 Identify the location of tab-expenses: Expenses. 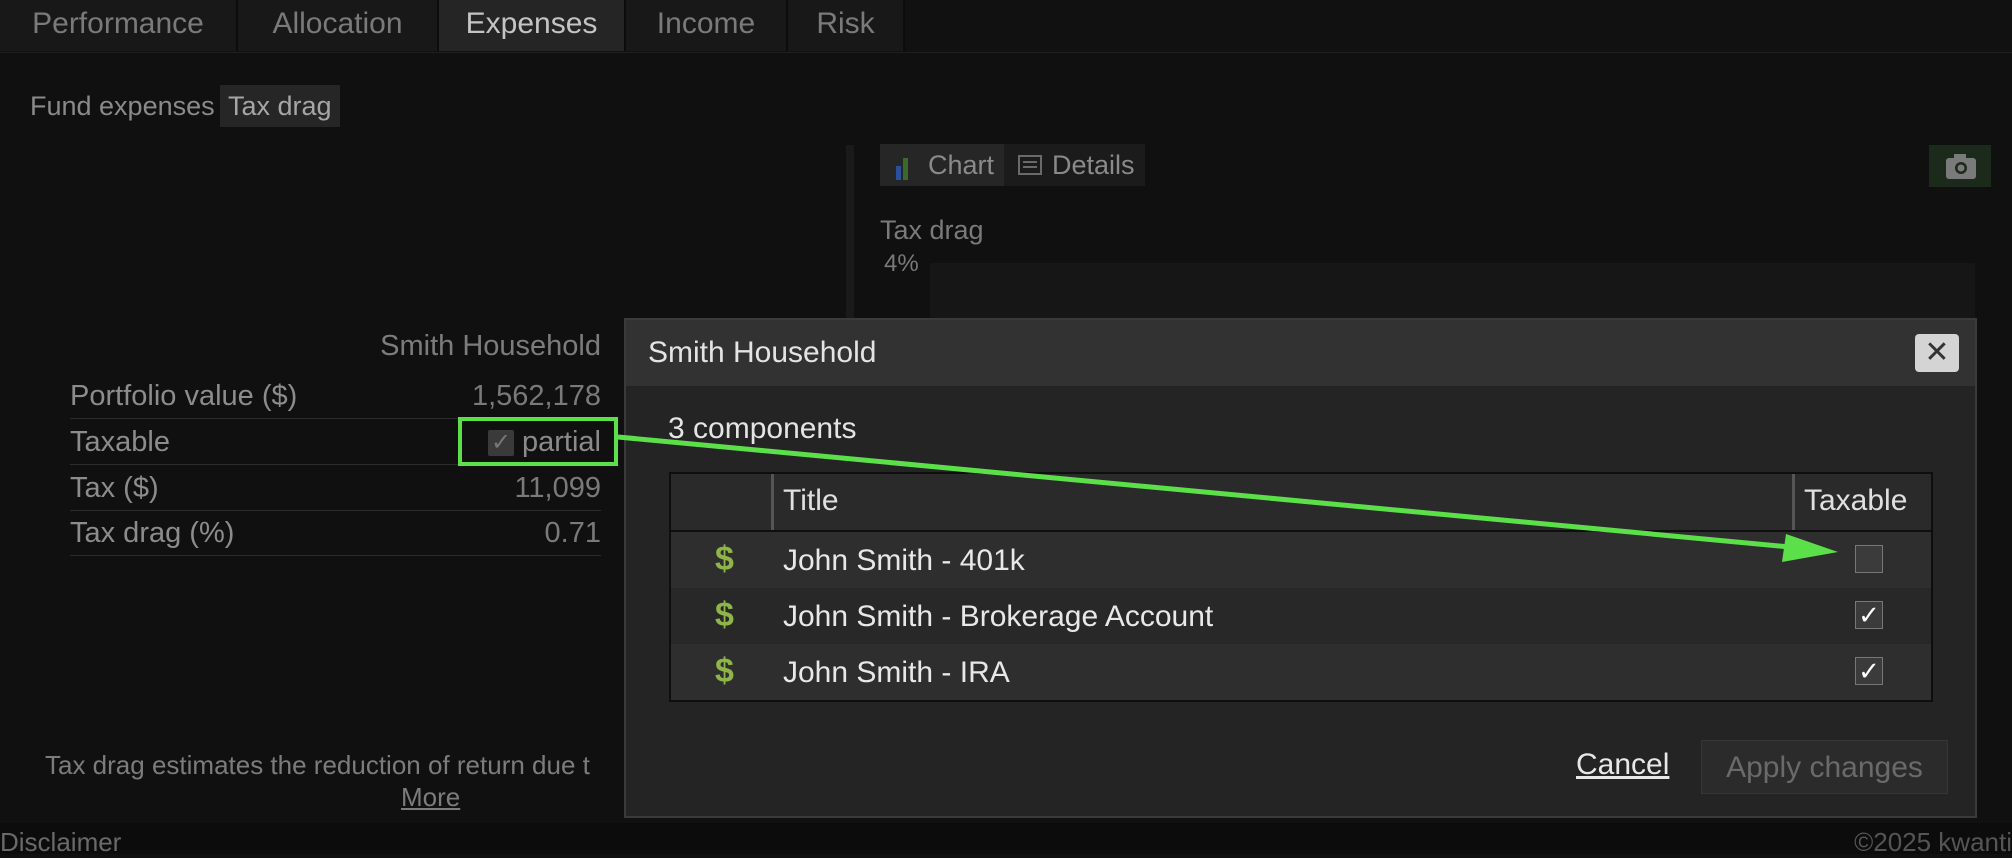
(532, 25).